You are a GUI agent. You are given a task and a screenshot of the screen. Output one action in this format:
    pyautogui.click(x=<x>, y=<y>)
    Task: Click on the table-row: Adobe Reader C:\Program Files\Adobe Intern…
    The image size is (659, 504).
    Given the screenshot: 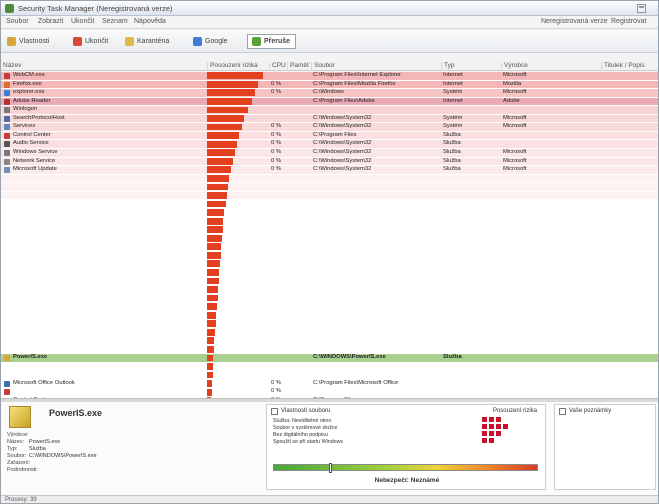 What is the action you would take?
    pyautogui.click(x=329, y=101)
    